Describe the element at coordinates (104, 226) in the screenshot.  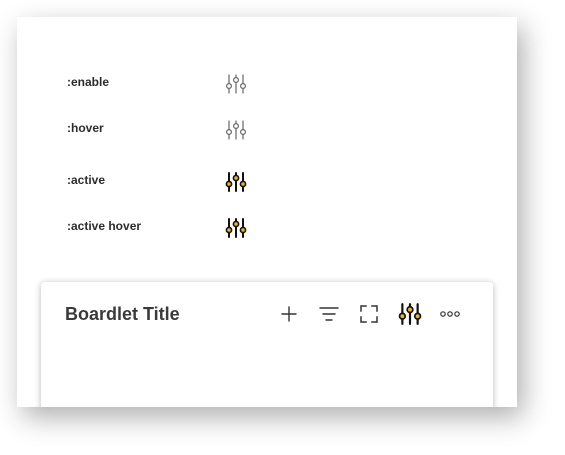
I see `state-label: :active hover` at that location.